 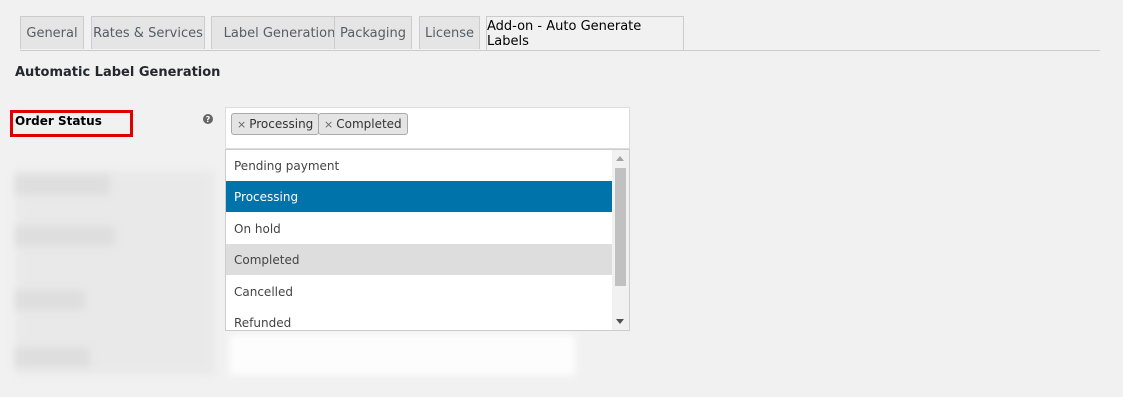 What do you see at coordinates (279, 32) in the screenshot?
I see `tab-label-generation: Label Generation` at bounding box center [279, 32].